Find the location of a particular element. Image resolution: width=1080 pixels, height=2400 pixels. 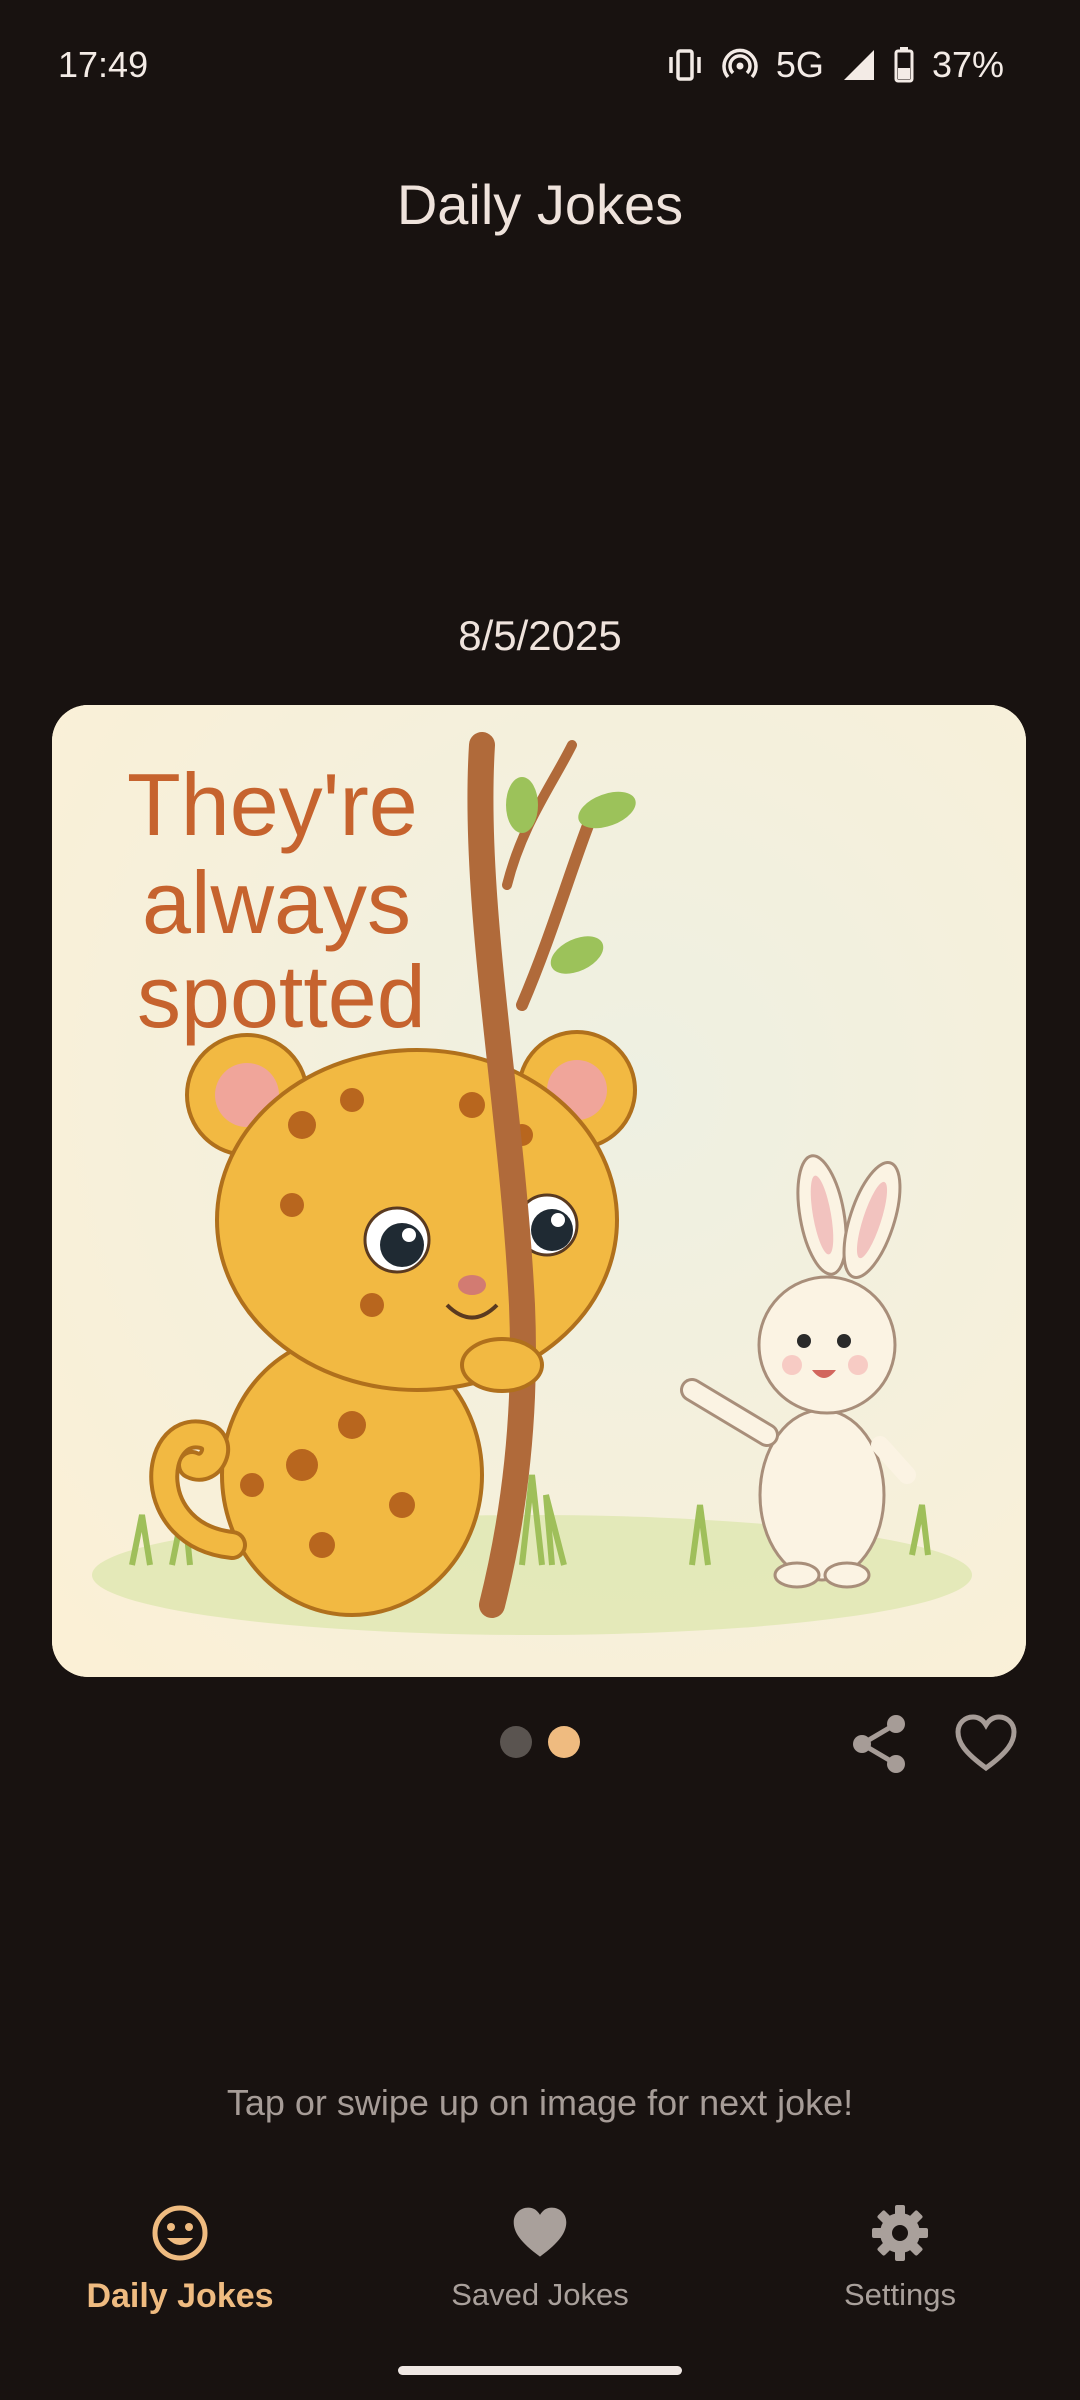

favorite-button is located at coordinates (986, 1744).